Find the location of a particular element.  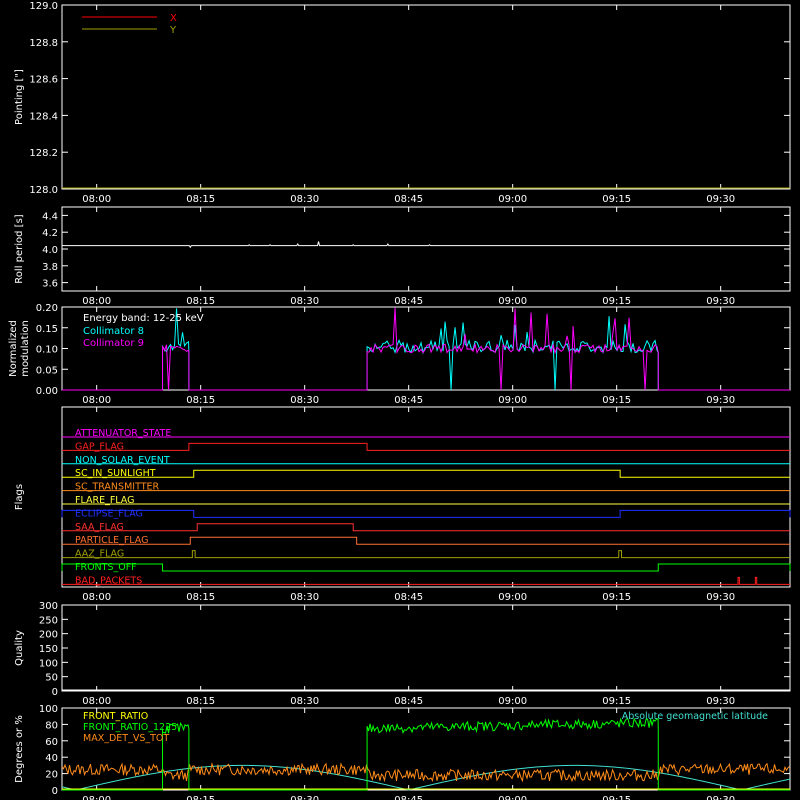

y-tick-label: 128.2 is located at coordinates (43, 153).